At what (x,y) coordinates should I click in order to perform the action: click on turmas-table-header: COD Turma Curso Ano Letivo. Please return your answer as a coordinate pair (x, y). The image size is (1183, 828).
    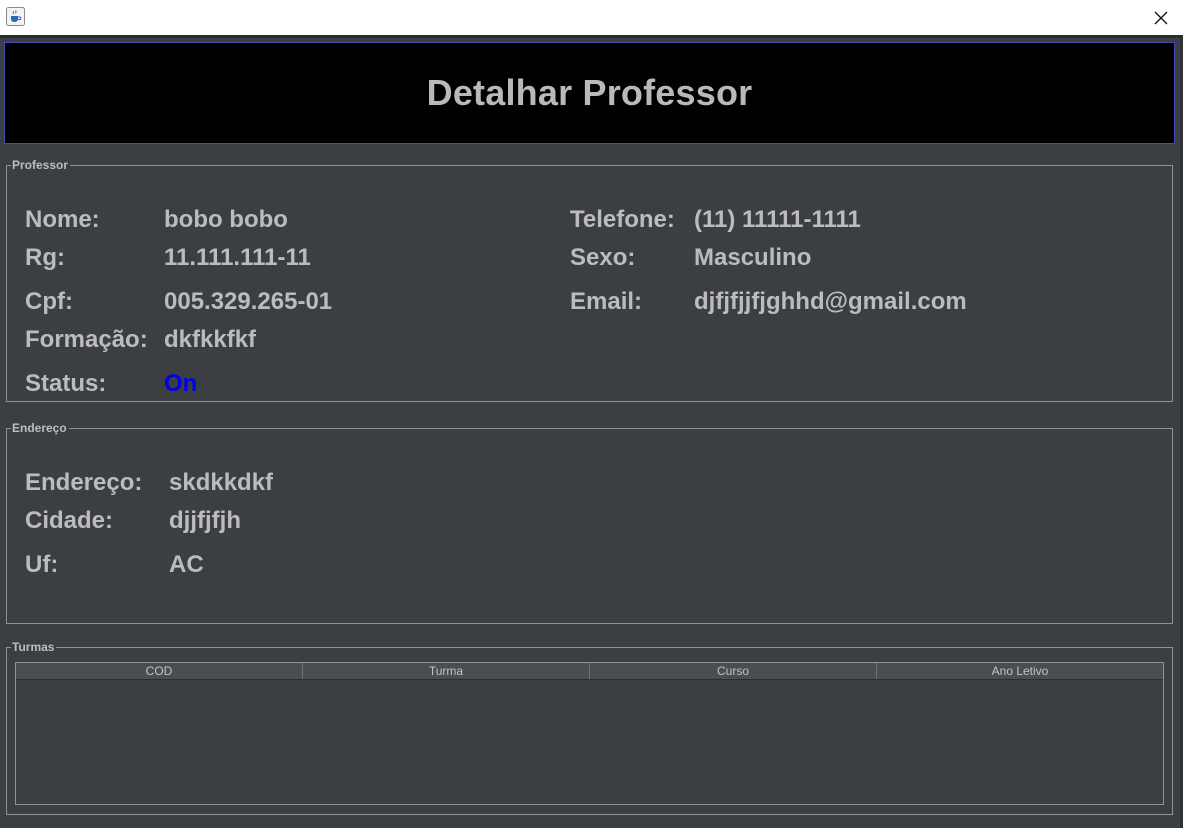
    Looking at the image, I should click on (589, 671).